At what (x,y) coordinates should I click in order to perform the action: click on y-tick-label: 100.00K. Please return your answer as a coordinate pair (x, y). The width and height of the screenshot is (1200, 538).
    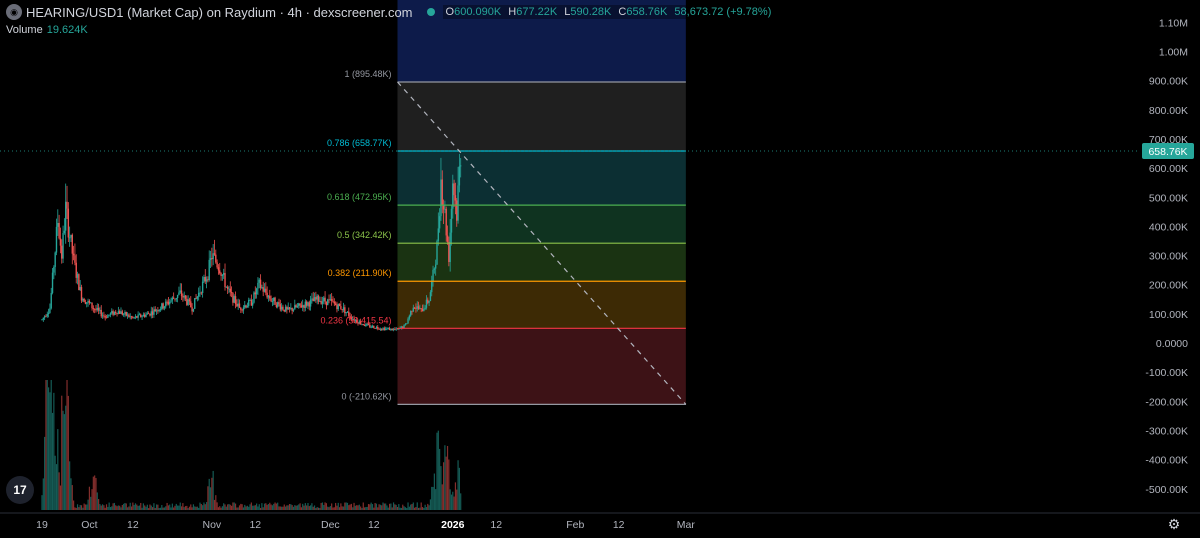
    Looking at the image, I should click on (1168, 315).